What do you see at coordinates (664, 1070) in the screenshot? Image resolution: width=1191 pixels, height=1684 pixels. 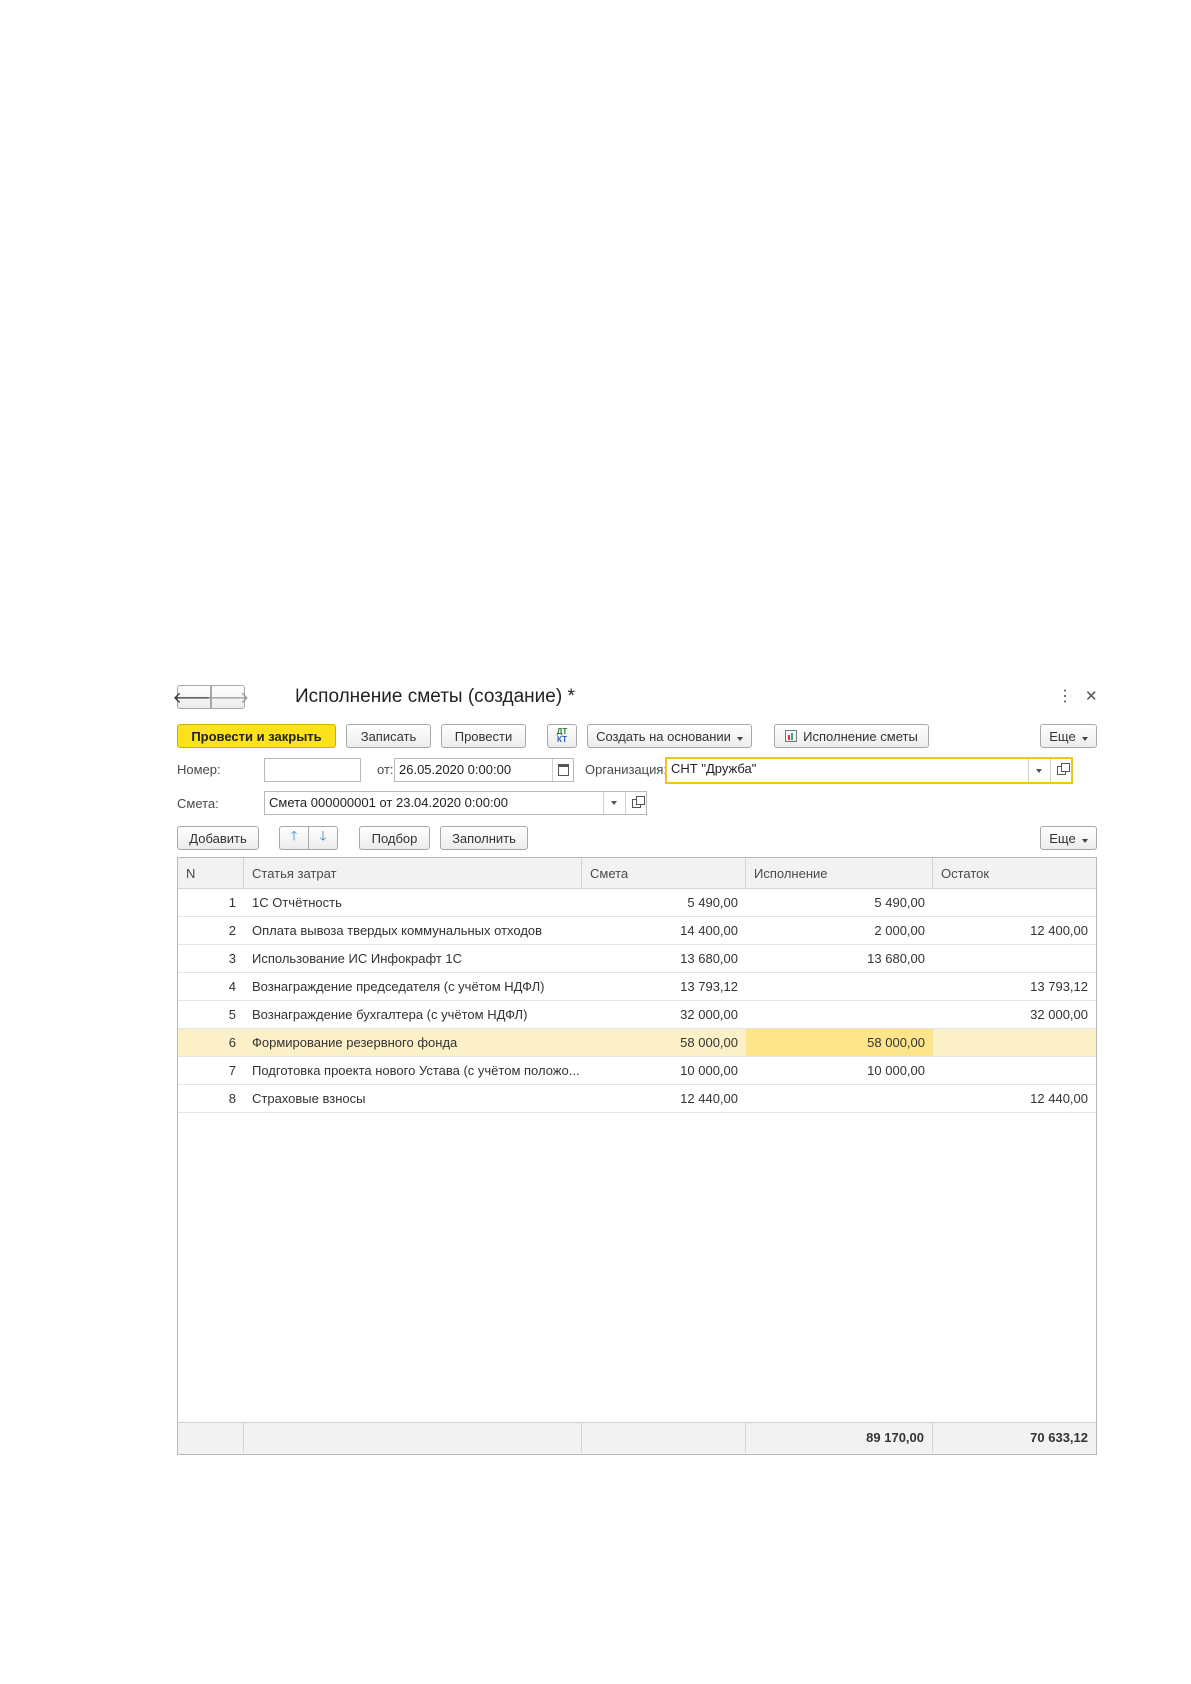 I see `cell-estimate: 10 000,00` at bounding box center [664, 1070].